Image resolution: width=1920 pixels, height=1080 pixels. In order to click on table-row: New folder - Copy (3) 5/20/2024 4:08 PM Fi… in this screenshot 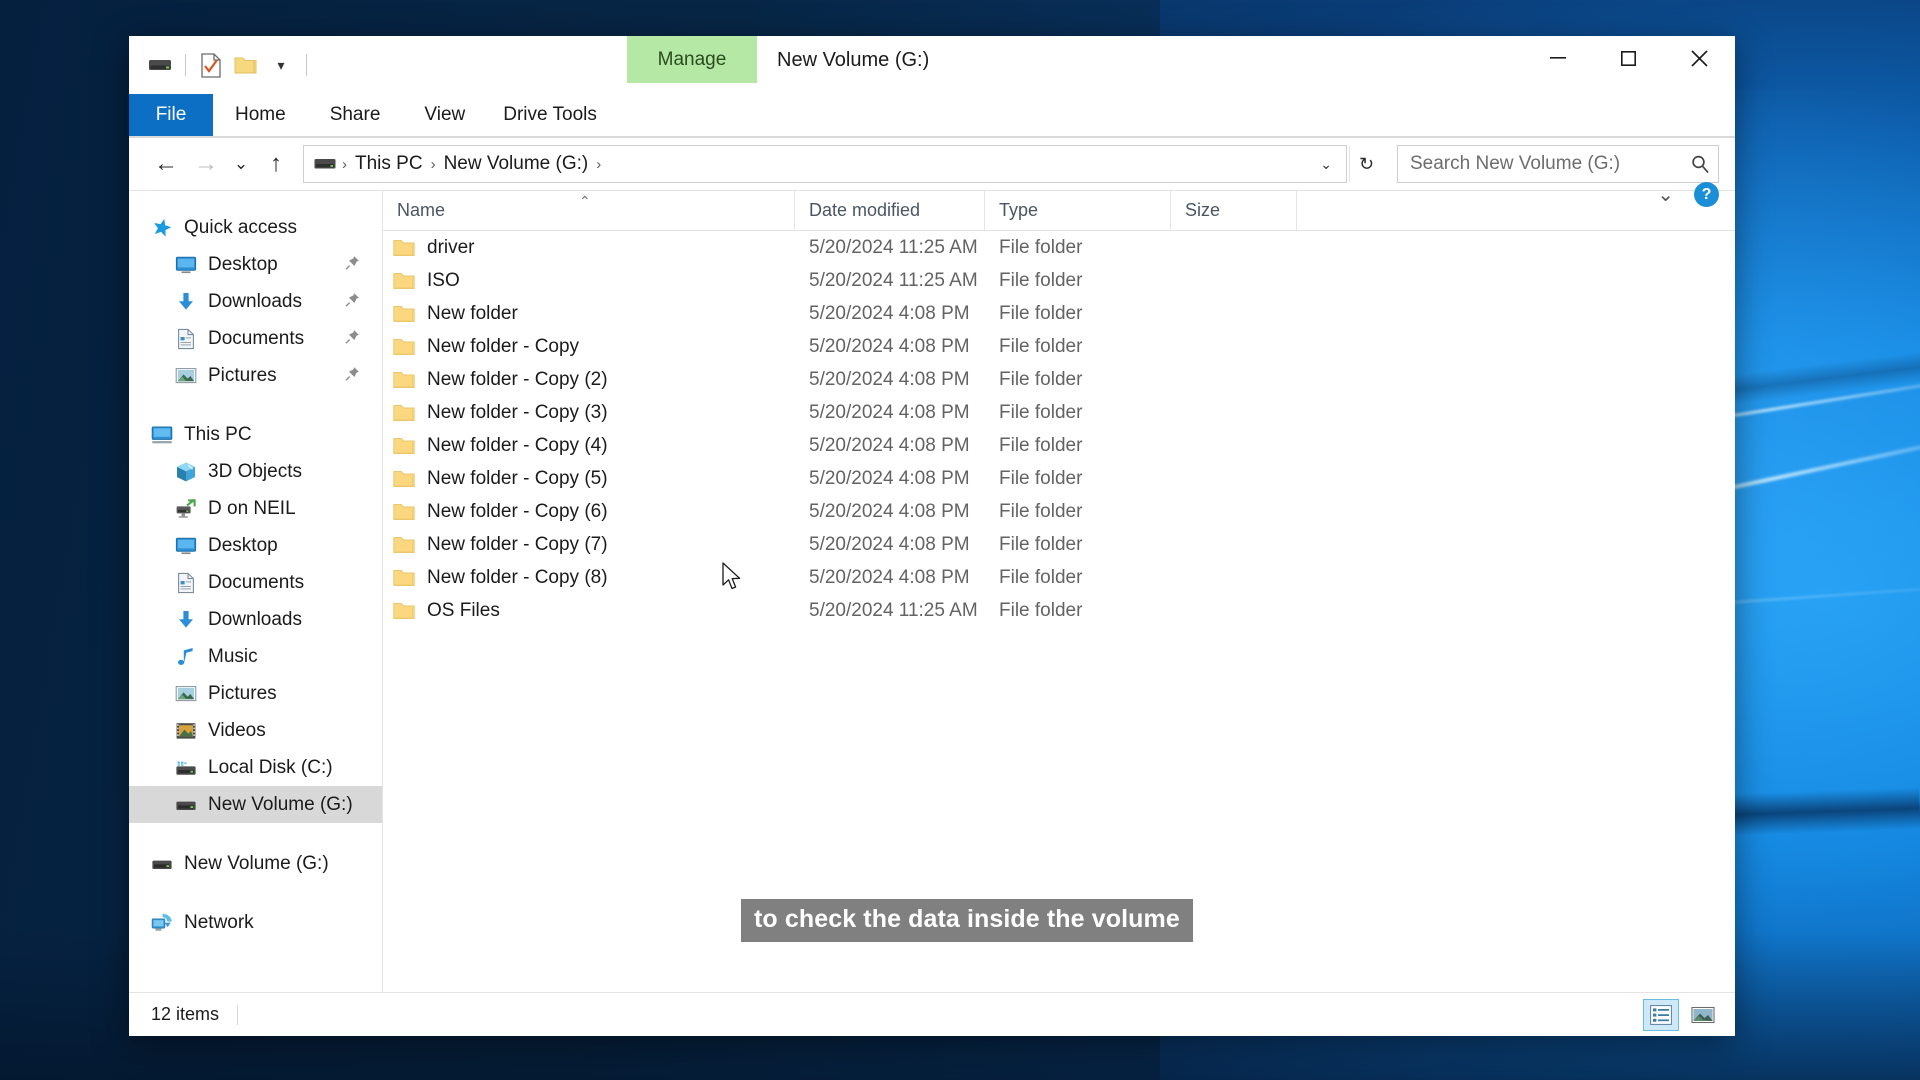, I will do `click(1059, 412)`.